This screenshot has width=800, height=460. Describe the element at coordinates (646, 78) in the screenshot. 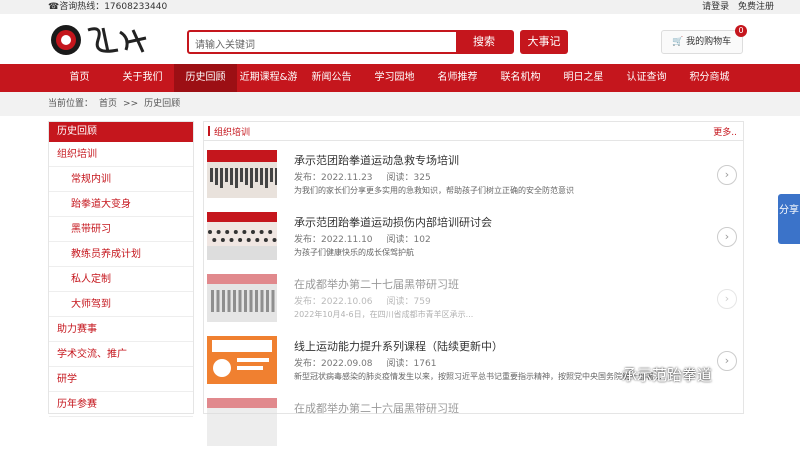

I see `nav-item: 认证查询` at that location.